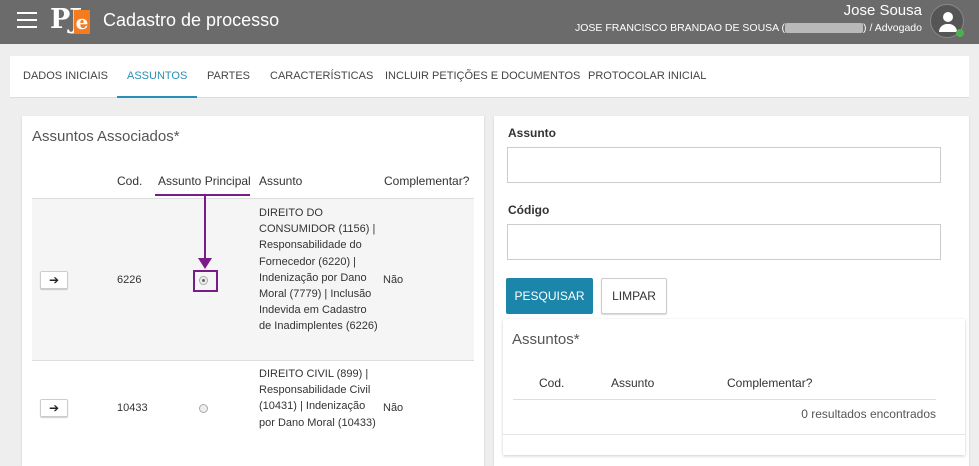 Image resolution: width=979 pixels, height=466 pixels. What do you see at coordinates (647, 77) in the screenshot?
I see `tab-protocolar-inicial: PROTOCOLAR INICIAL` at bounding box center [647, 77].